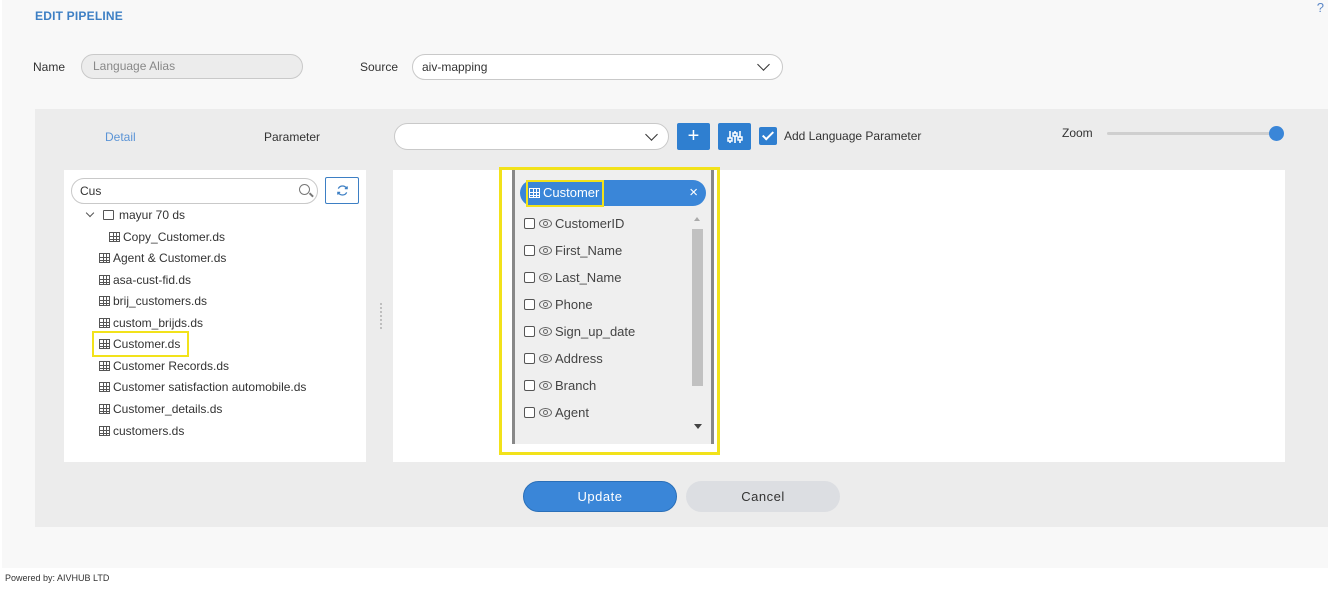 The height and width of the screenshot is (590, 1330). What do you see at coordinates (91, 191) in the screenshot?
I see `tree-search-value: Cus` at bounding box center [91, 191].